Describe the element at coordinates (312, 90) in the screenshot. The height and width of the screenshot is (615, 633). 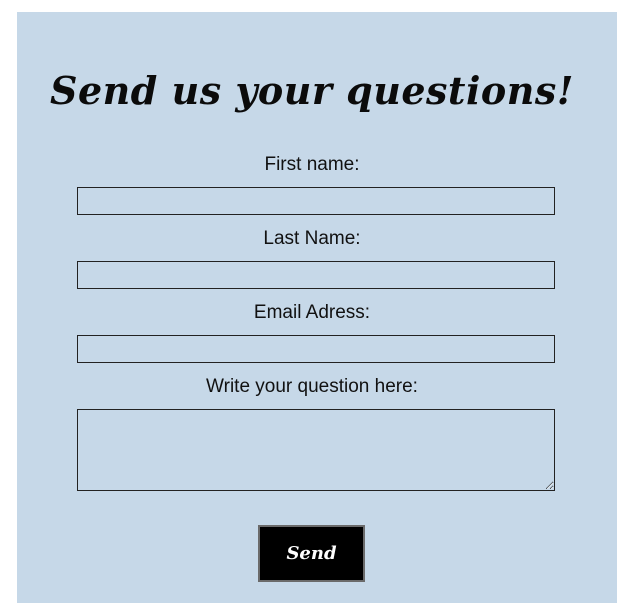
I see `form-title: Send us your questions!` at that location.